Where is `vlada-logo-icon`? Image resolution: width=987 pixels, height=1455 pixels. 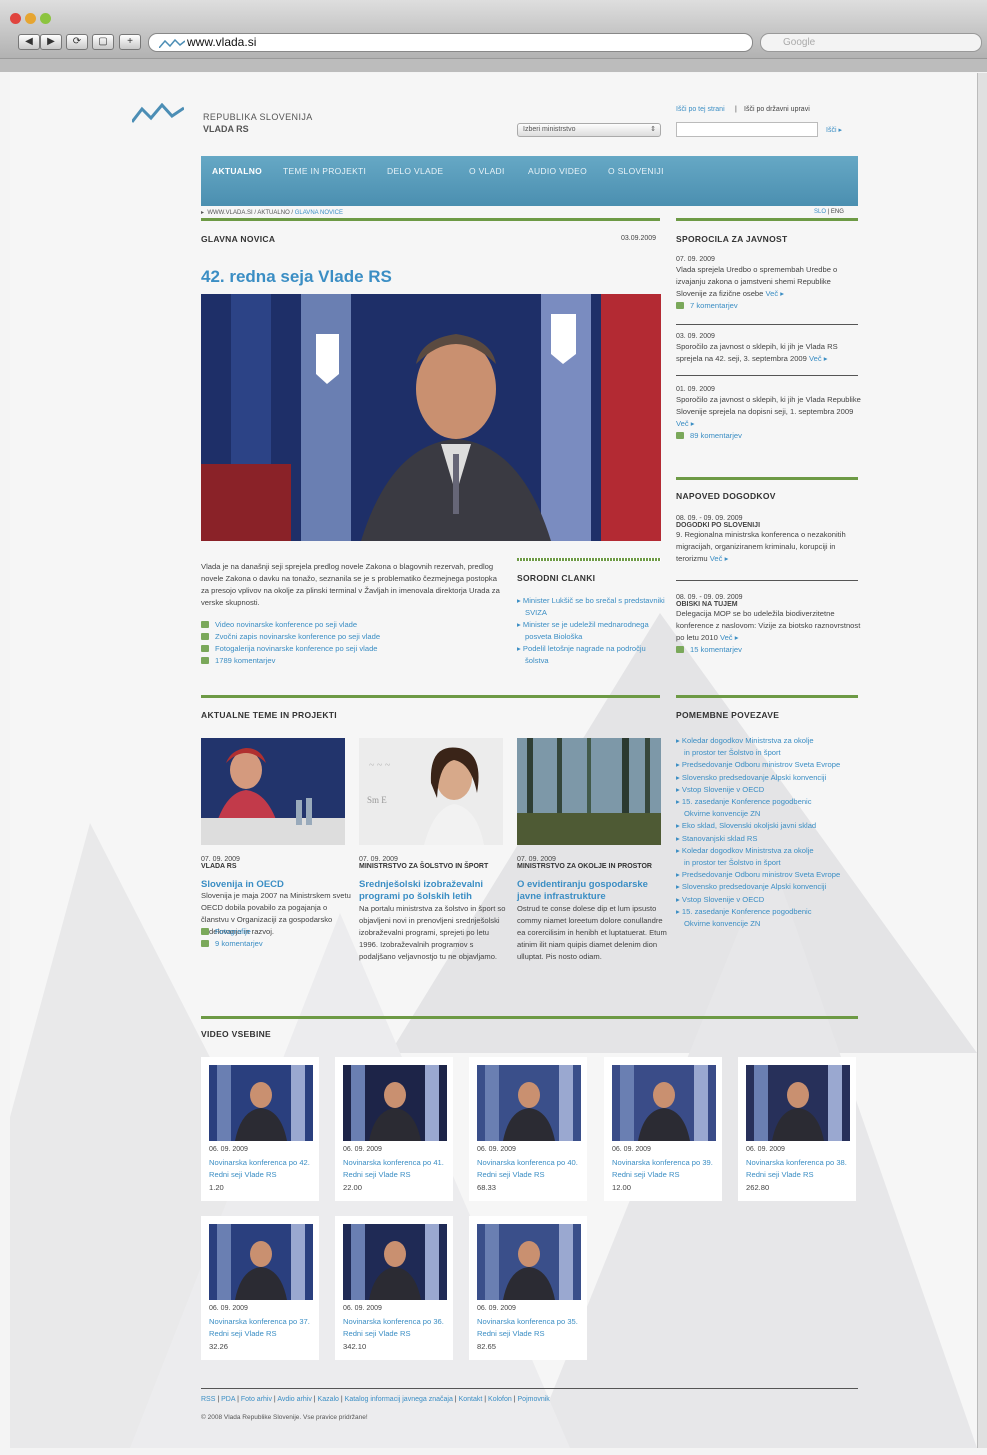 vlada-logo-icon is located at coordinates (158, 113).